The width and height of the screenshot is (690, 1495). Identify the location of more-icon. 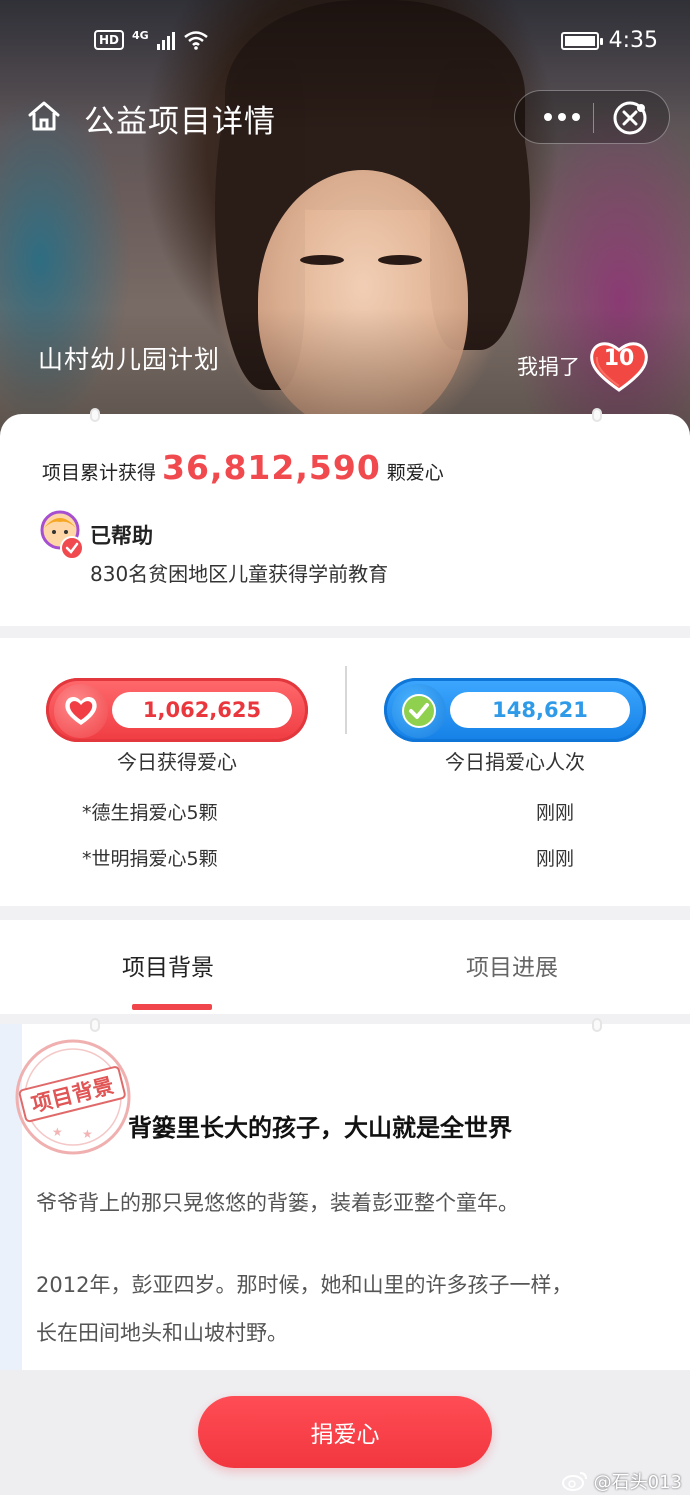
(562, 117).